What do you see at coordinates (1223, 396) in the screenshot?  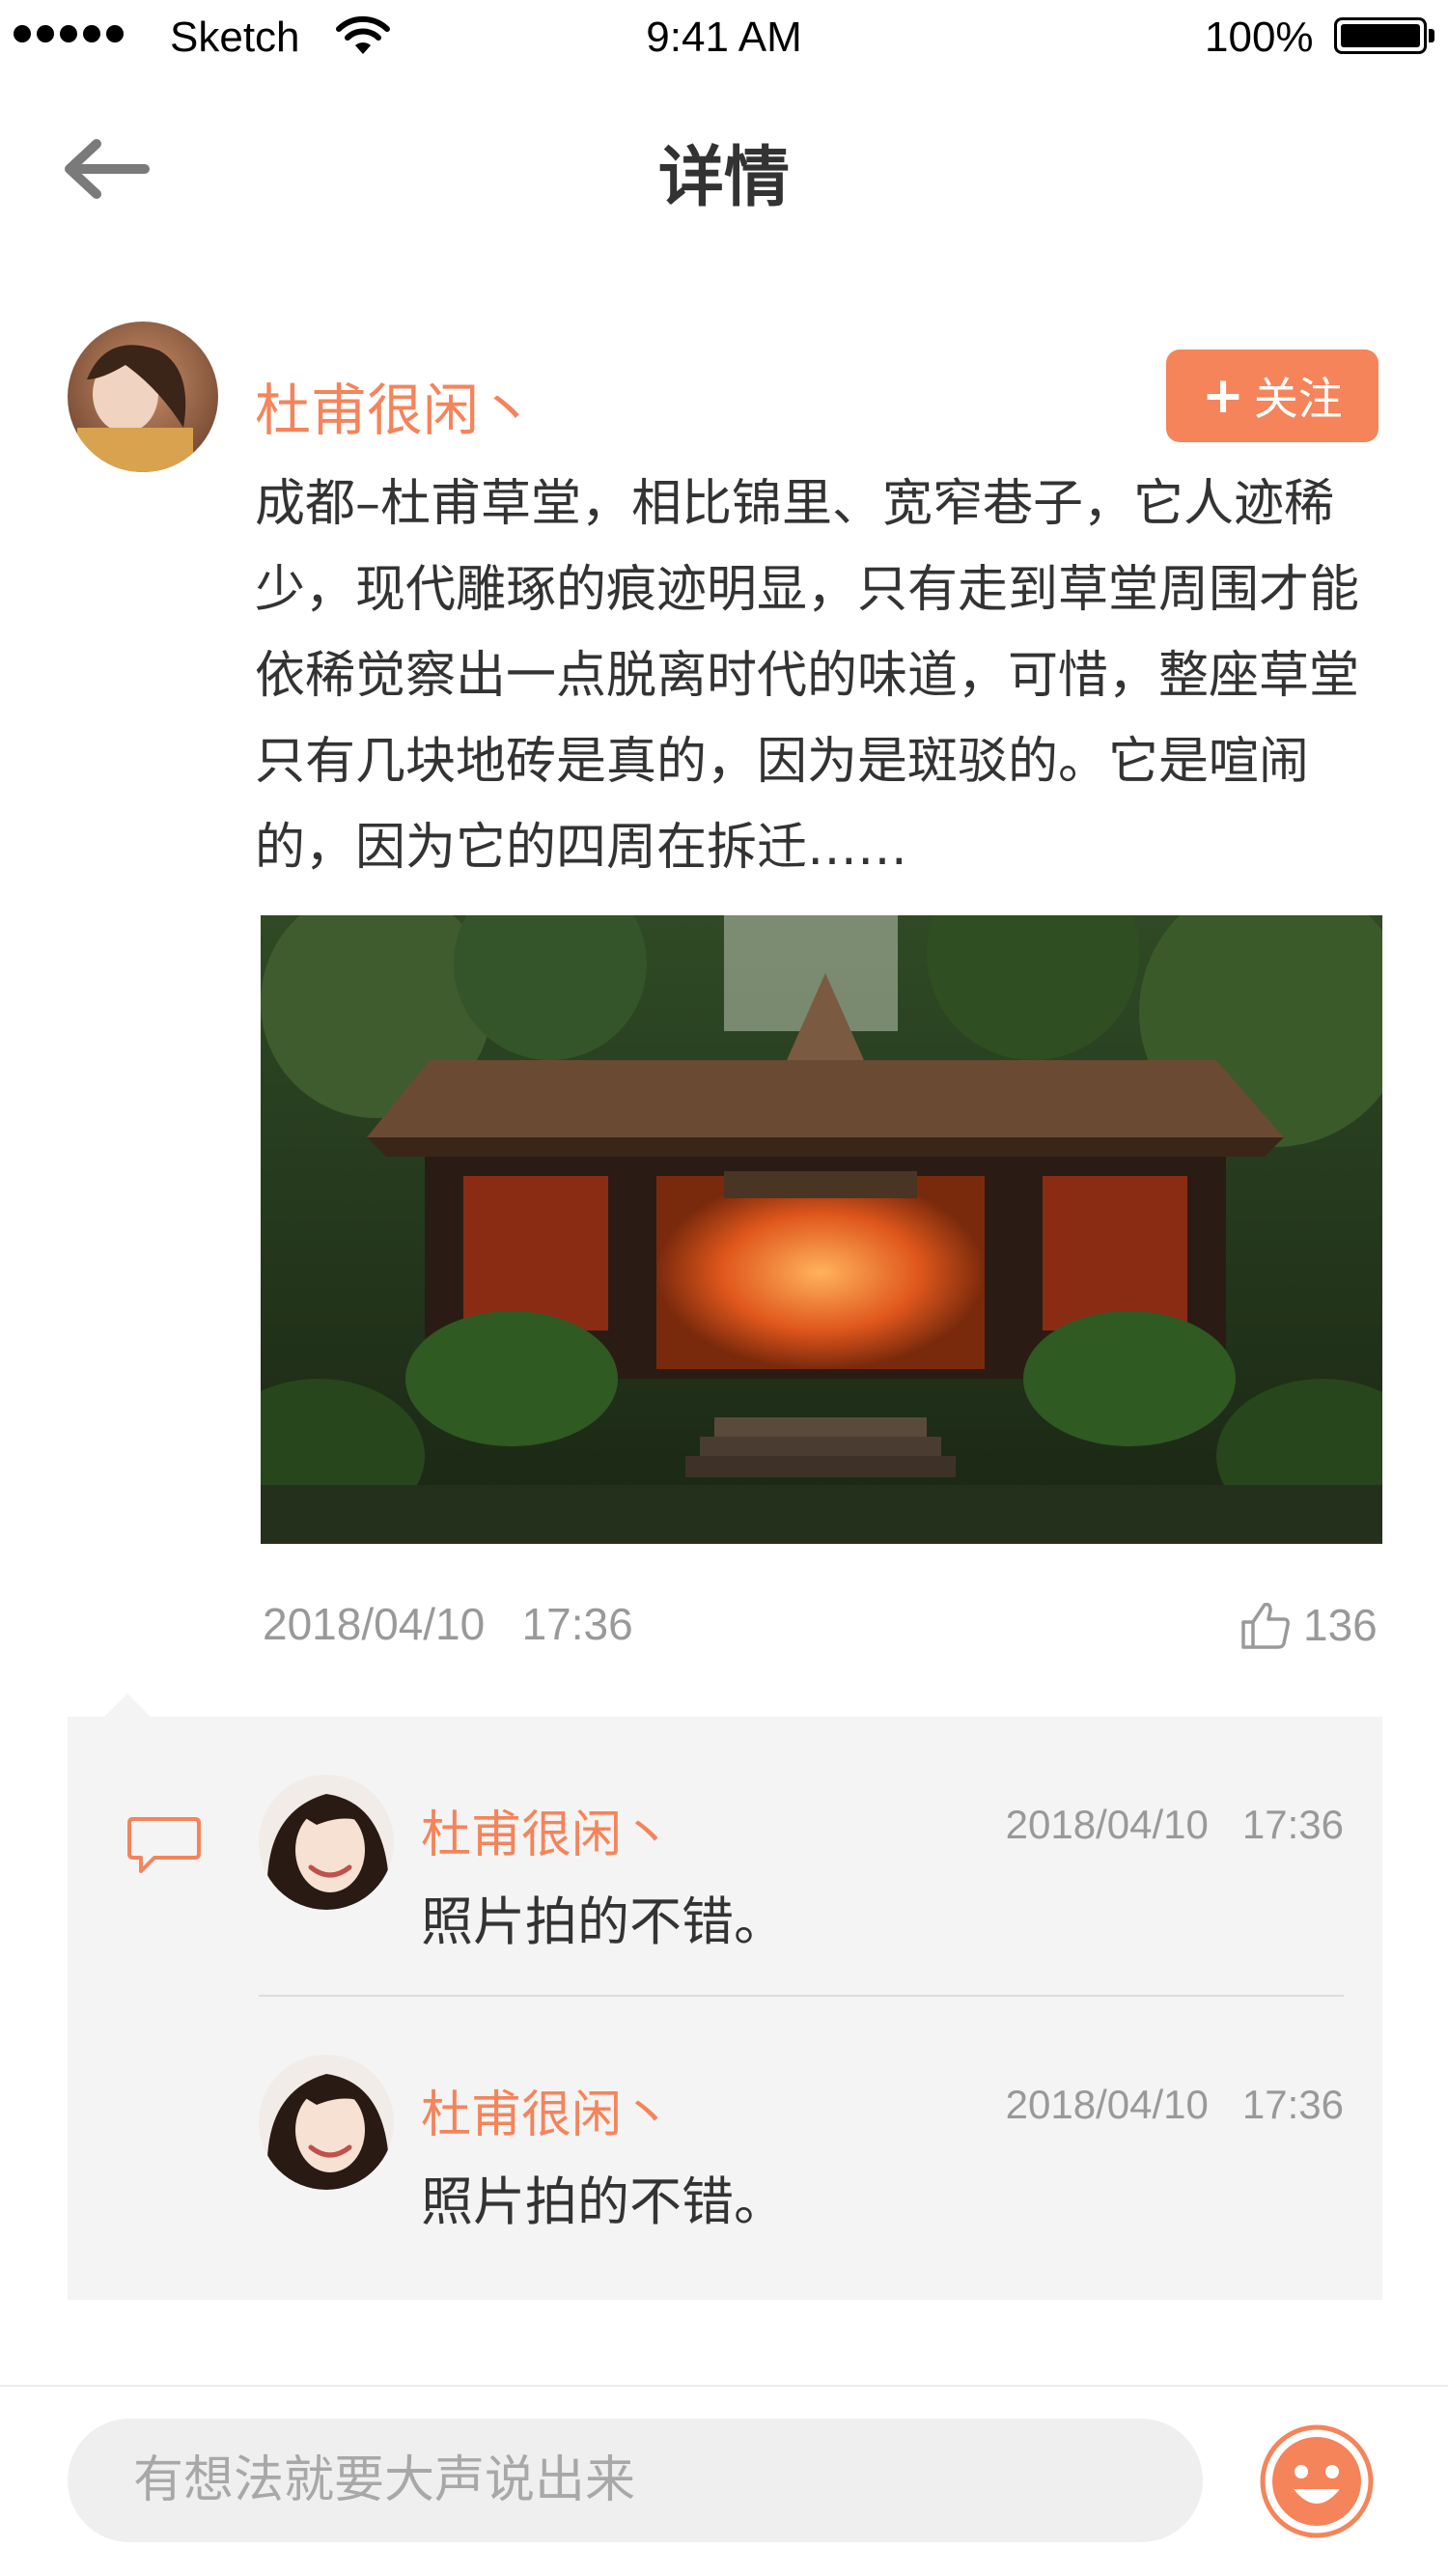 I see `plus-icon: +` at bounding box center [1223, 396].